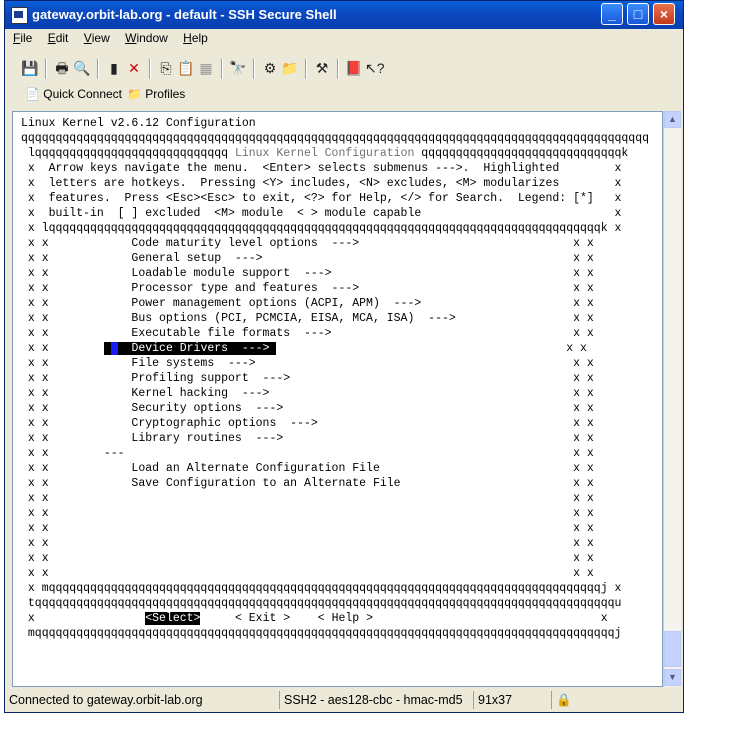  What do you see at coordinates (375, 68) in the screenshot?
I see `whats-this-icon: ↖?` at bounding box center [375, 68].